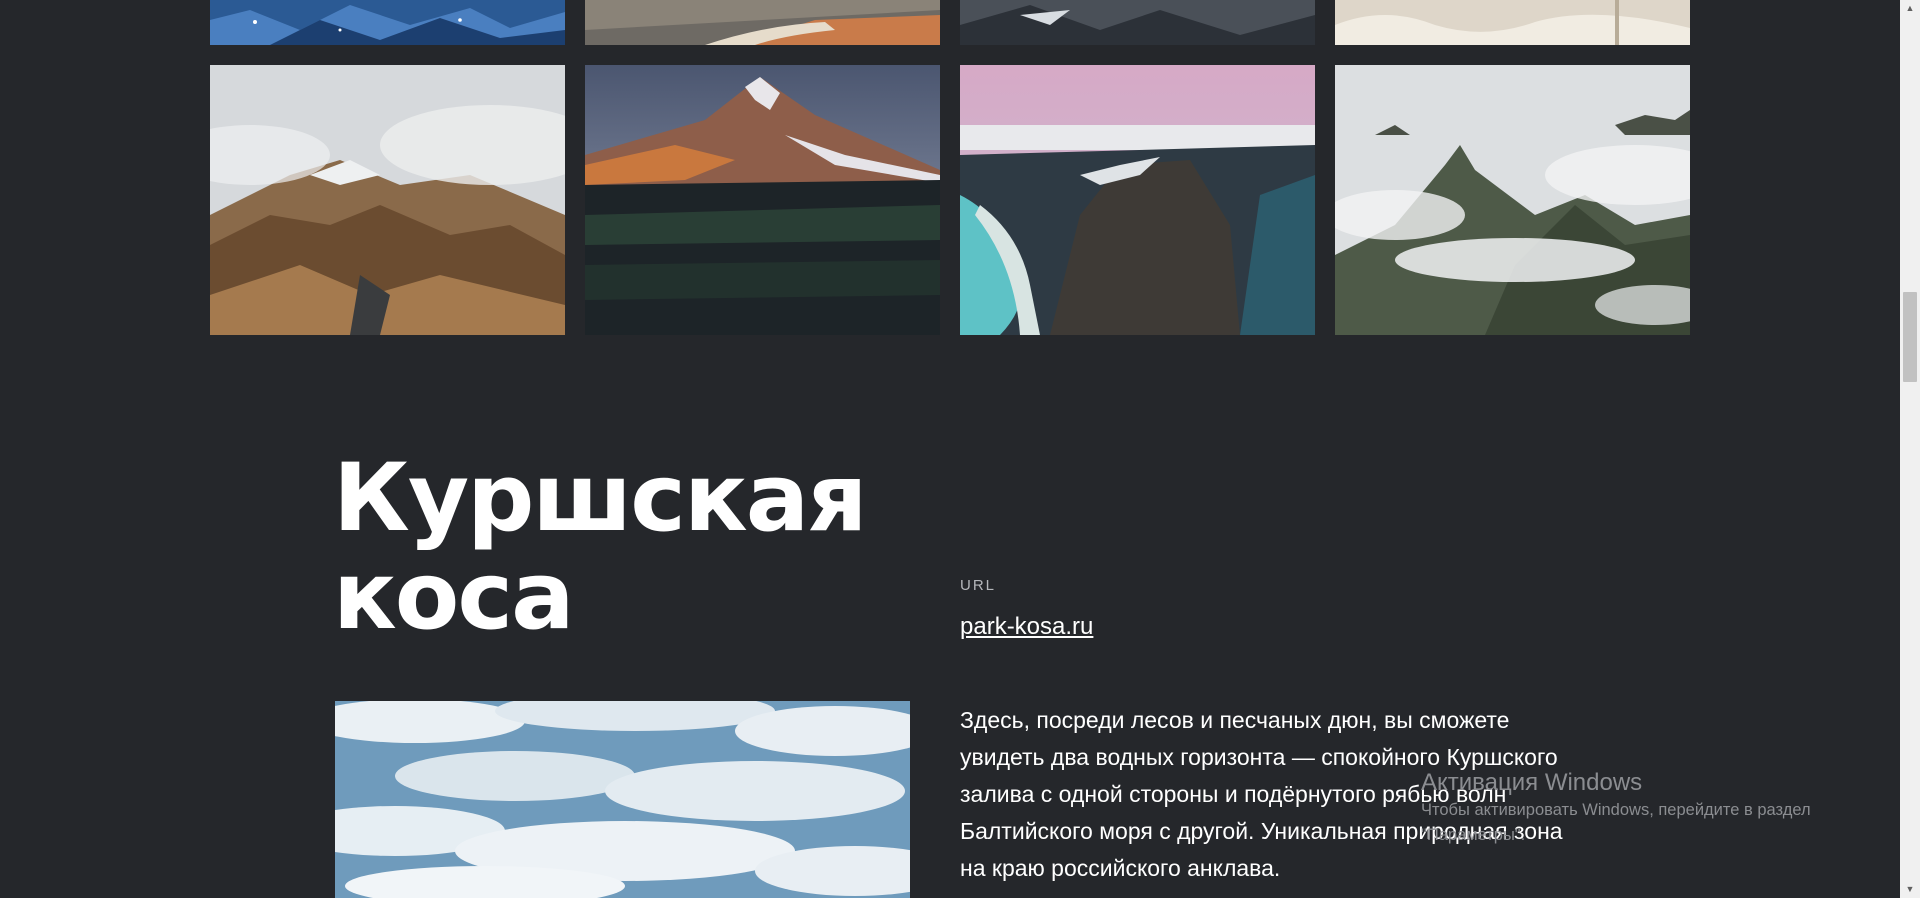 This screenshot has height=898, width=1920. What do you see at coordinates (1137, 22) in the screenshot?
I see `gallery-photo-rocky-ridge` at bounding box center [1137, 22].